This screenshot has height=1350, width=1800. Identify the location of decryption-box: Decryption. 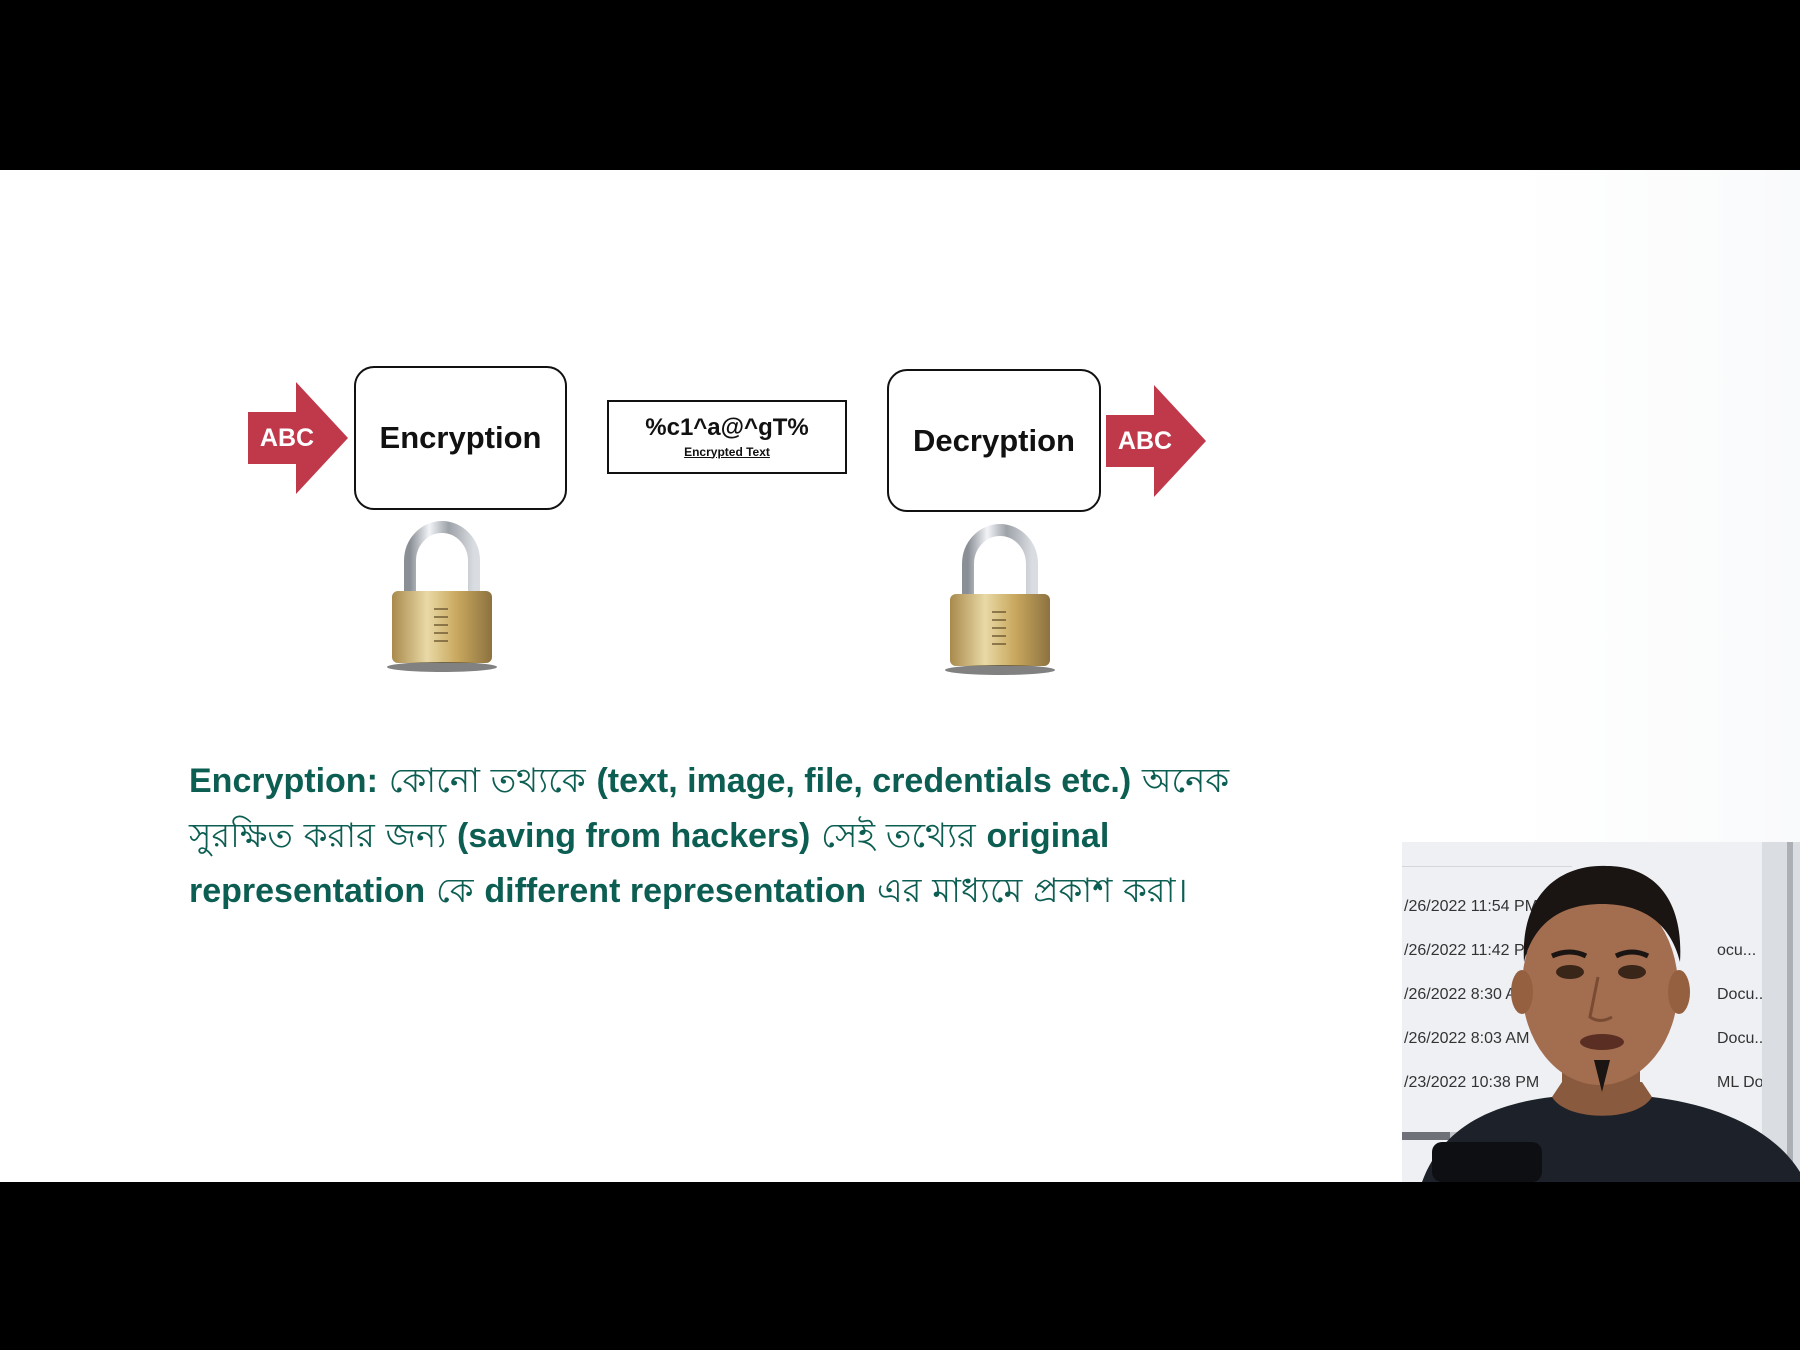
(994, 440).